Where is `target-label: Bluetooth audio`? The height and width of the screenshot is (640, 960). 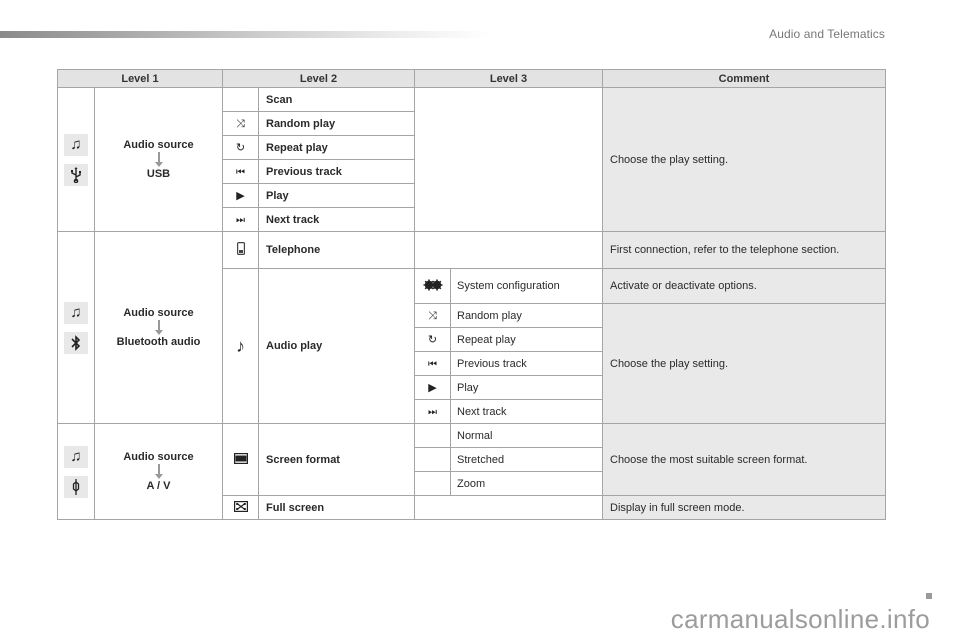
target-label: Bluetooth audio is located at coordinates (158, 342).